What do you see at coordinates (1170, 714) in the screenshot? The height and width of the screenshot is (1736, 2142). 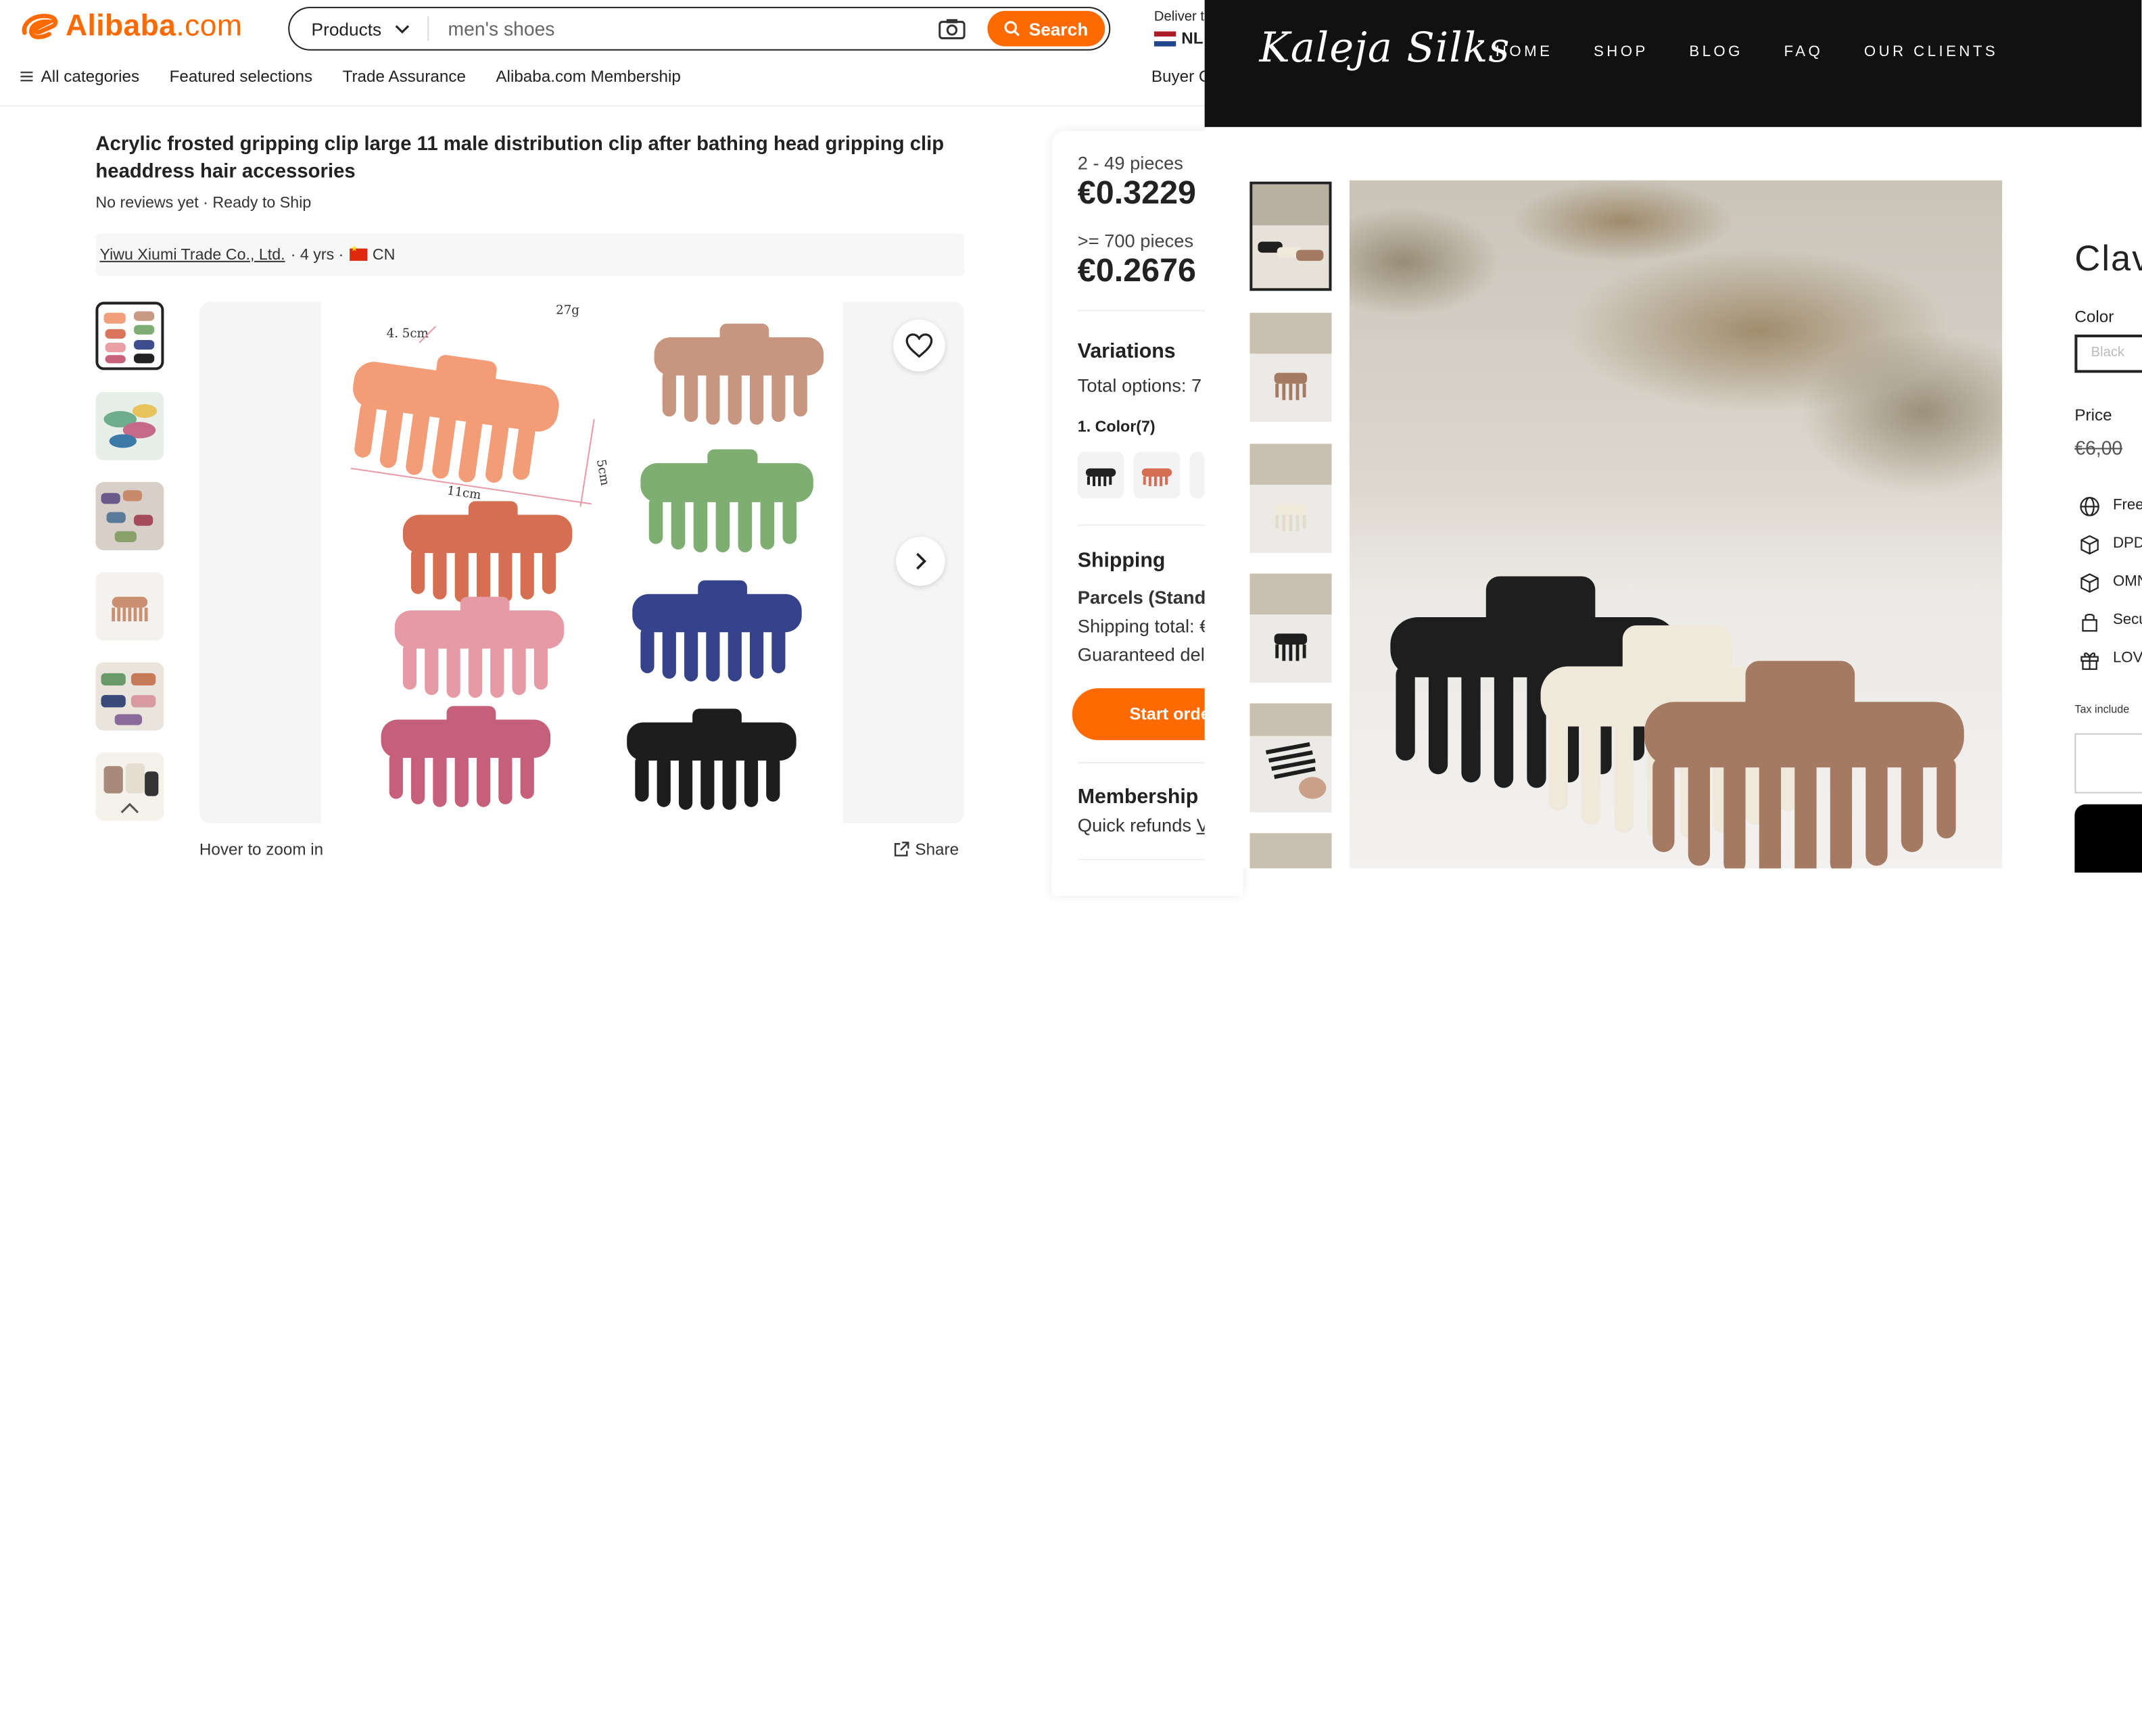 I see `start-order-label: Start orde` at bounding box center [1170, 714].